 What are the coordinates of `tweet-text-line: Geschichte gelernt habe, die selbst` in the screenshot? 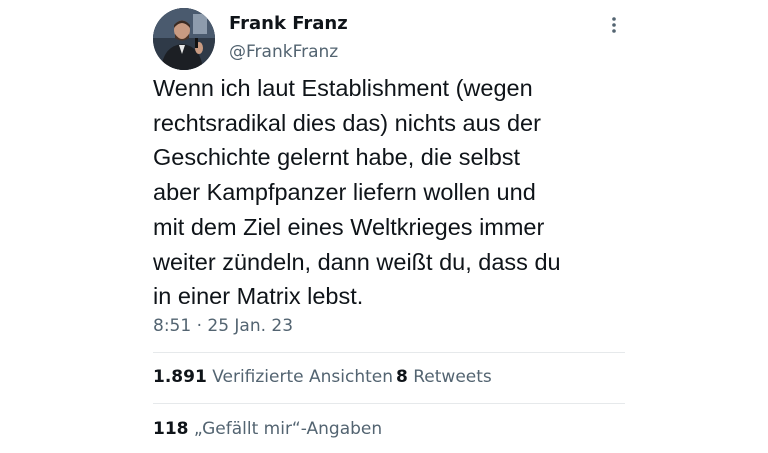 It's located at (337, 157).